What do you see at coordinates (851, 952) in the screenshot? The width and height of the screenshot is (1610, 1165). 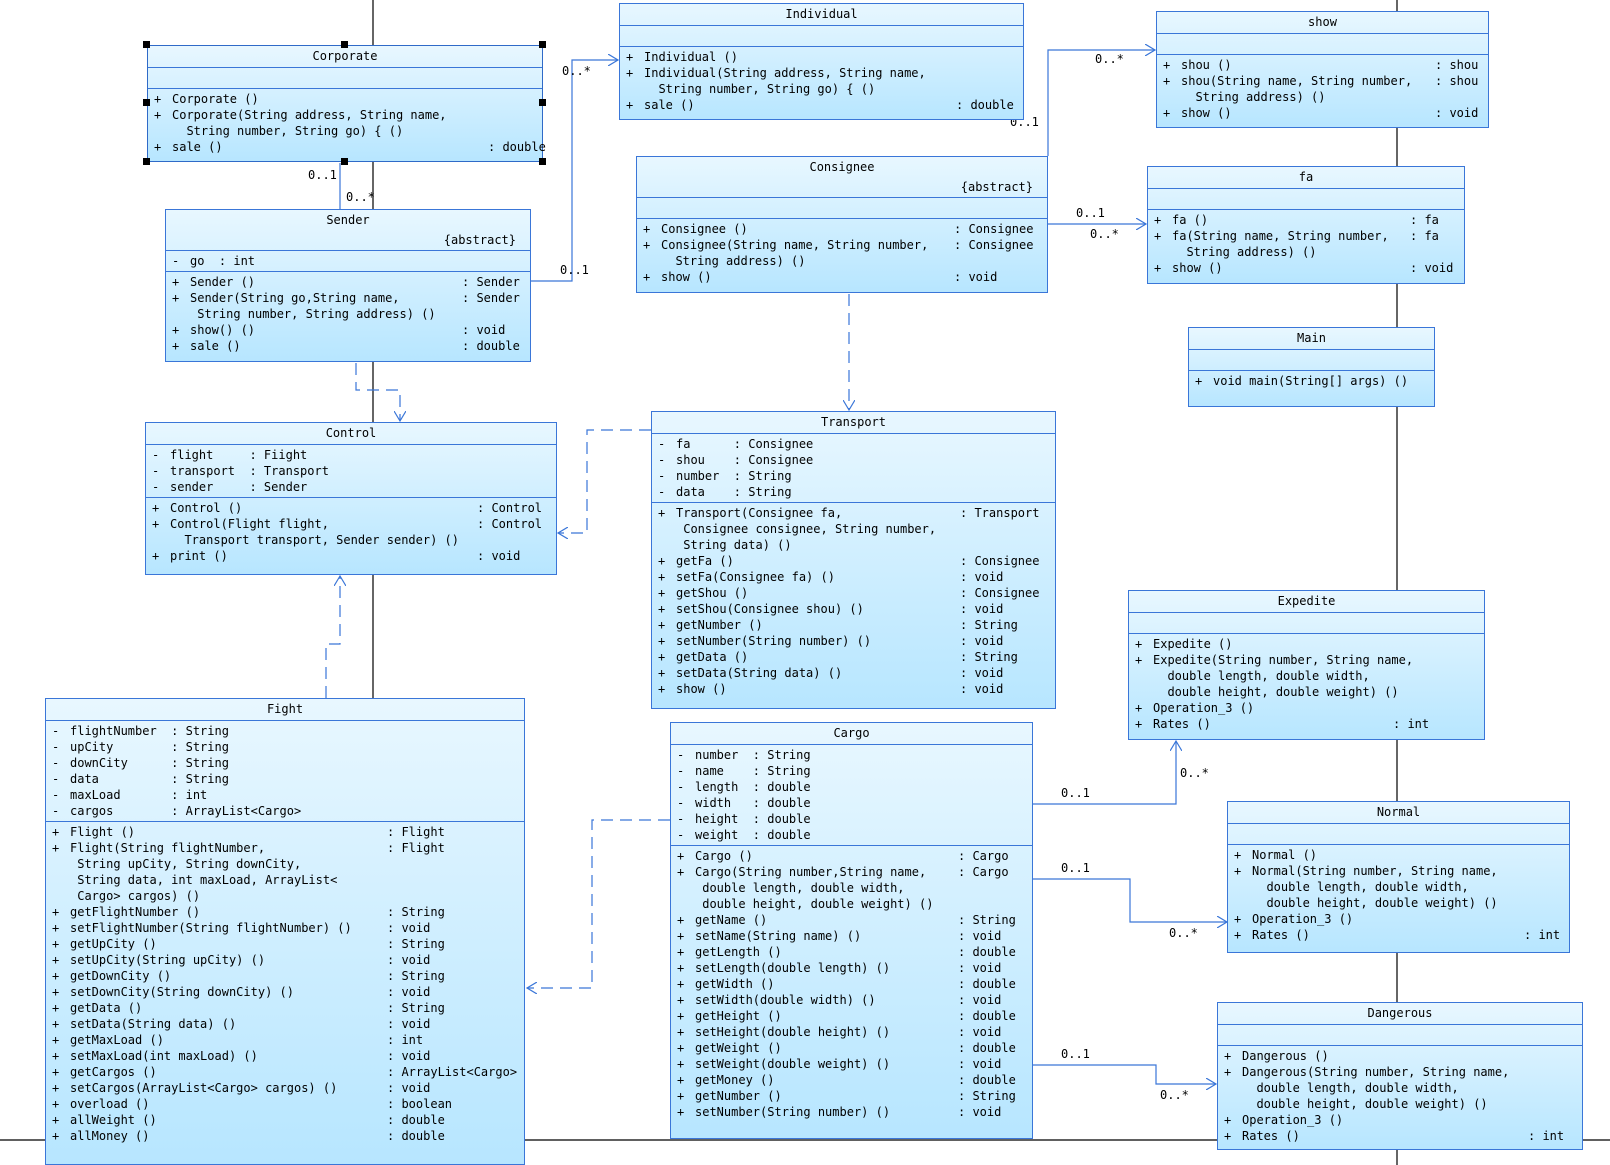 I see `operation-row: + getLength (): double` at bounding box center [851, 952].